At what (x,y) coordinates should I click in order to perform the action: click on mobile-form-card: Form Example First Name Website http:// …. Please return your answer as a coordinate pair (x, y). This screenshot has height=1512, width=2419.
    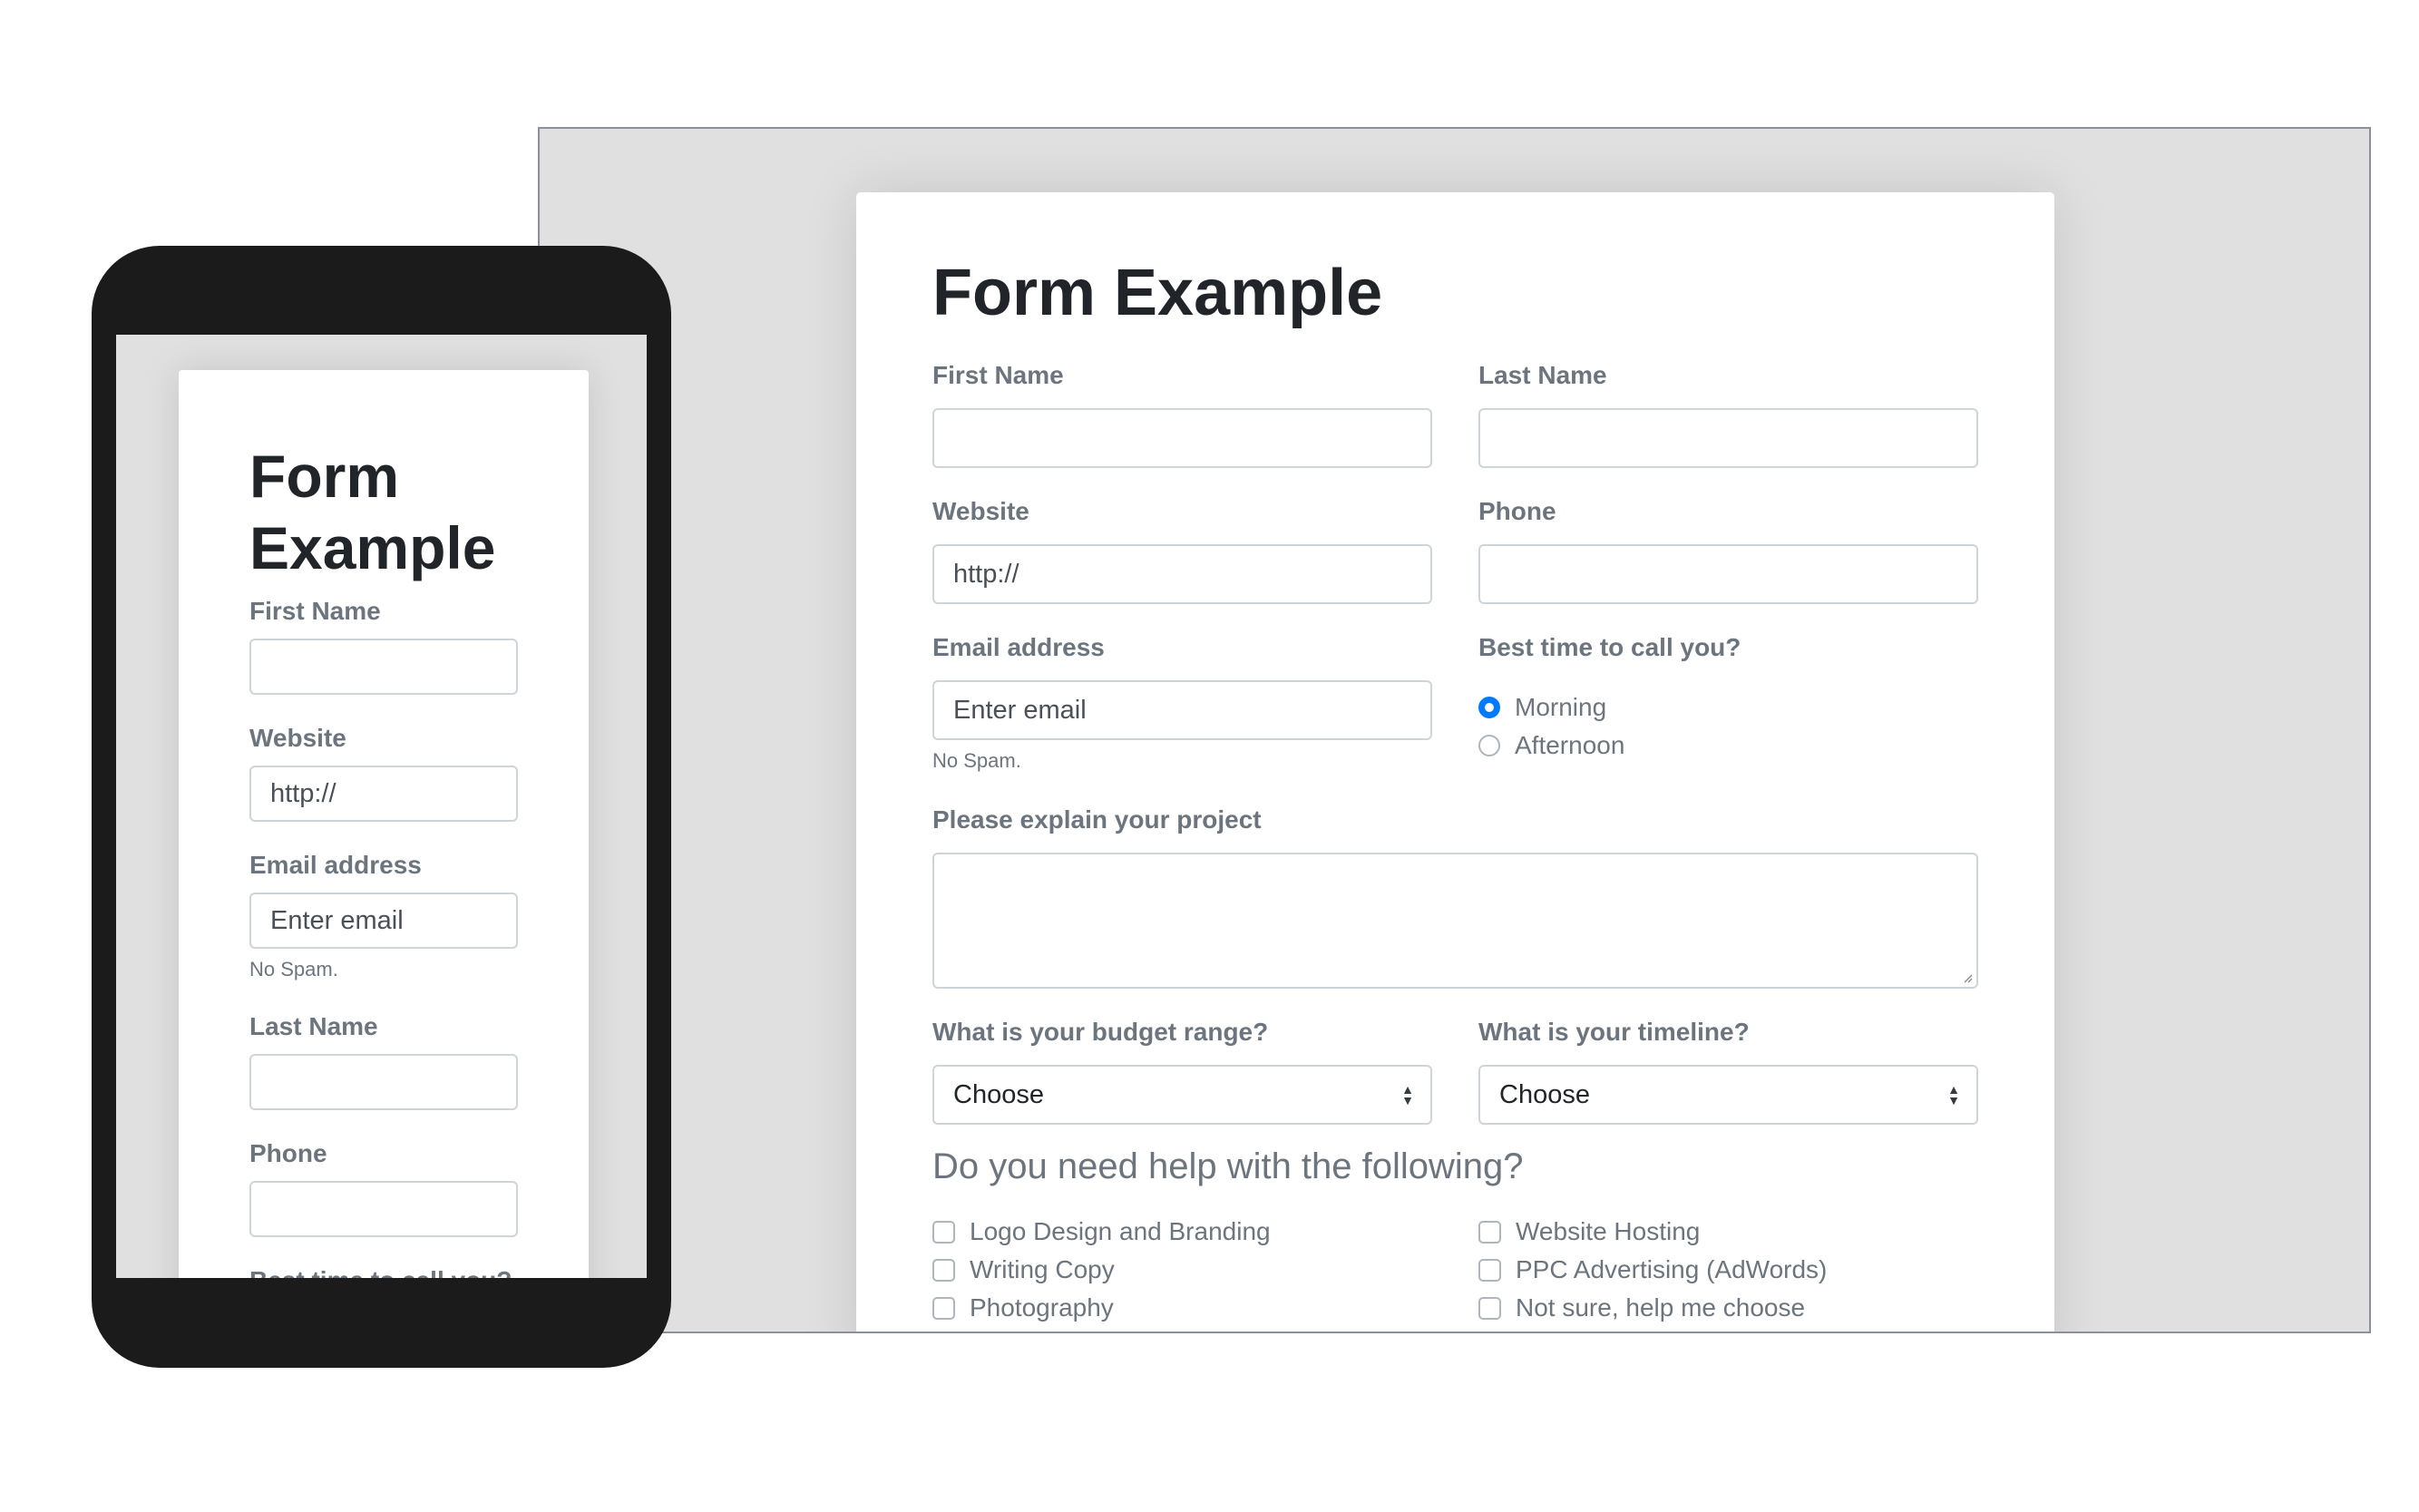
    Looking at the image, I should click on (384, 824).